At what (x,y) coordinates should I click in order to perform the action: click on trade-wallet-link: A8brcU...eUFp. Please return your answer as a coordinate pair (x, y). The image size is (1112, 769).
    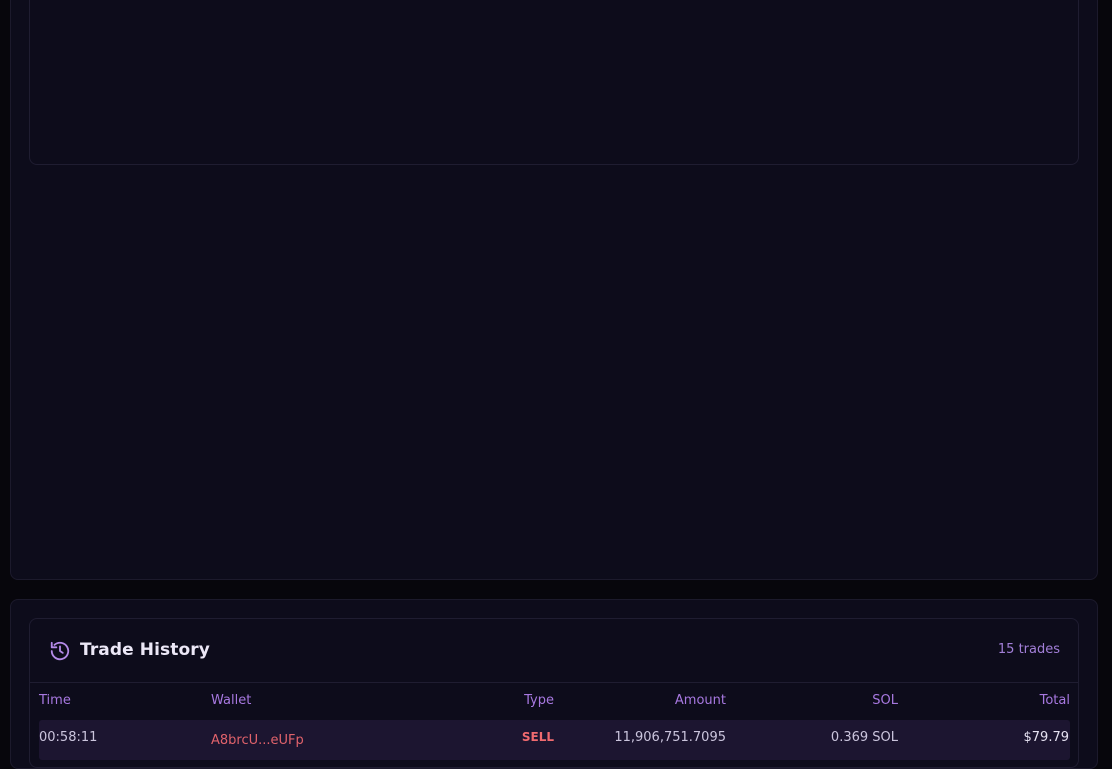
    Looking at the image, I should click on (257, 740).